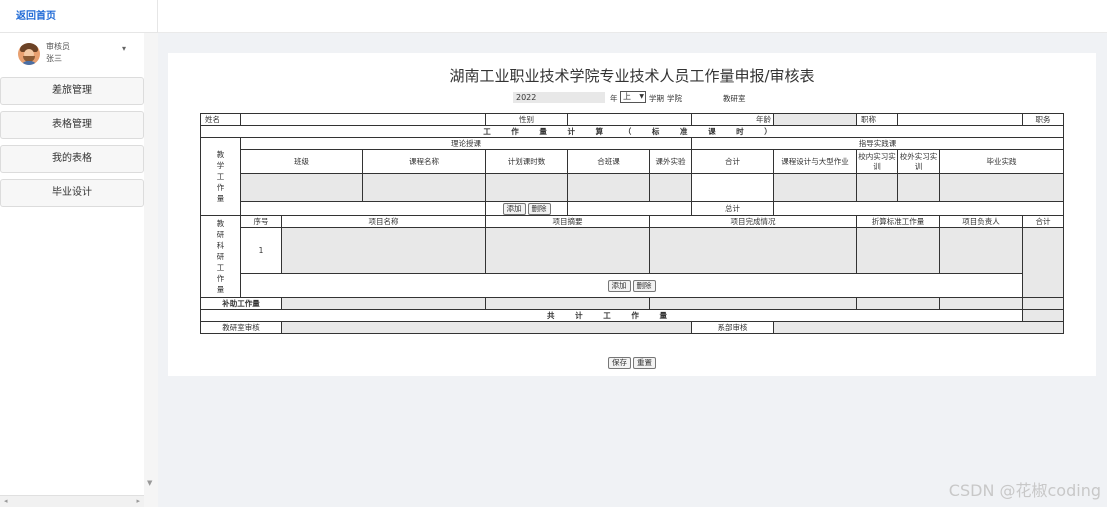  Describe the element at coordinates (919, 187) in the screenshot. I see `external-practice-input` at that location.